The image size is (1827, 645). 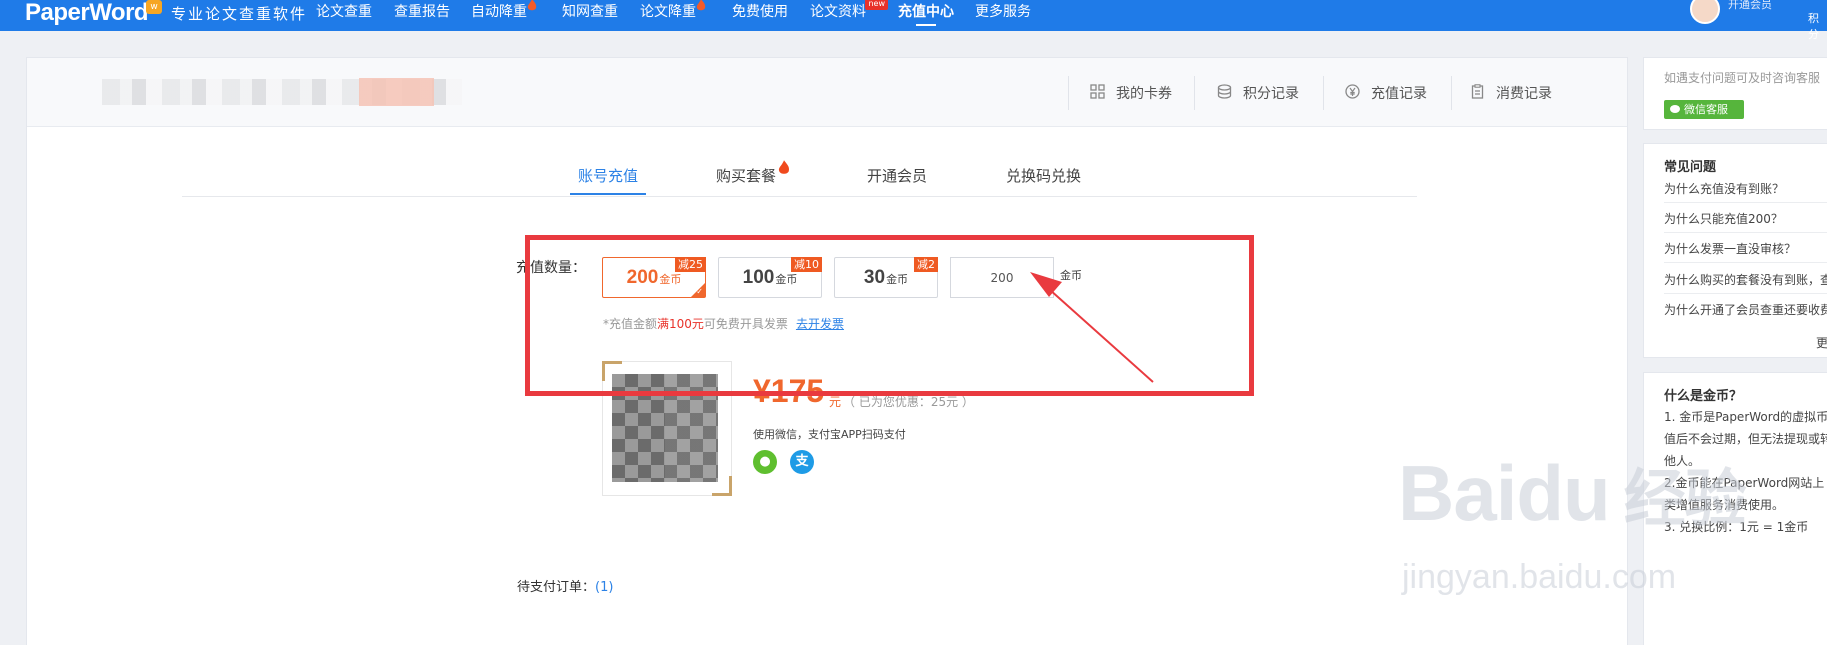 What do you see at coordinates (1703, 396) in the screenshot?
I see `gold-coin-title: 什么是金币？` at bounding box center [1703, 396].